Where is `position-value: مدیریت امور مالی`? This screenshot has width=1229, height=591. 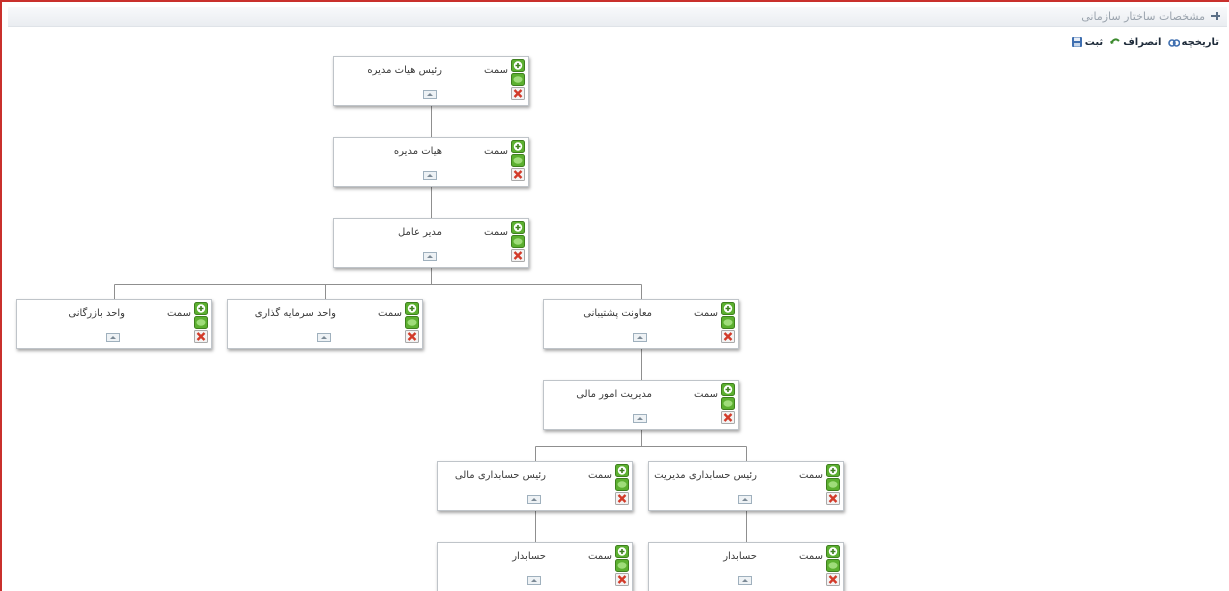
position-value: مدیریت امور مالی is located at coordinates (614, 394).